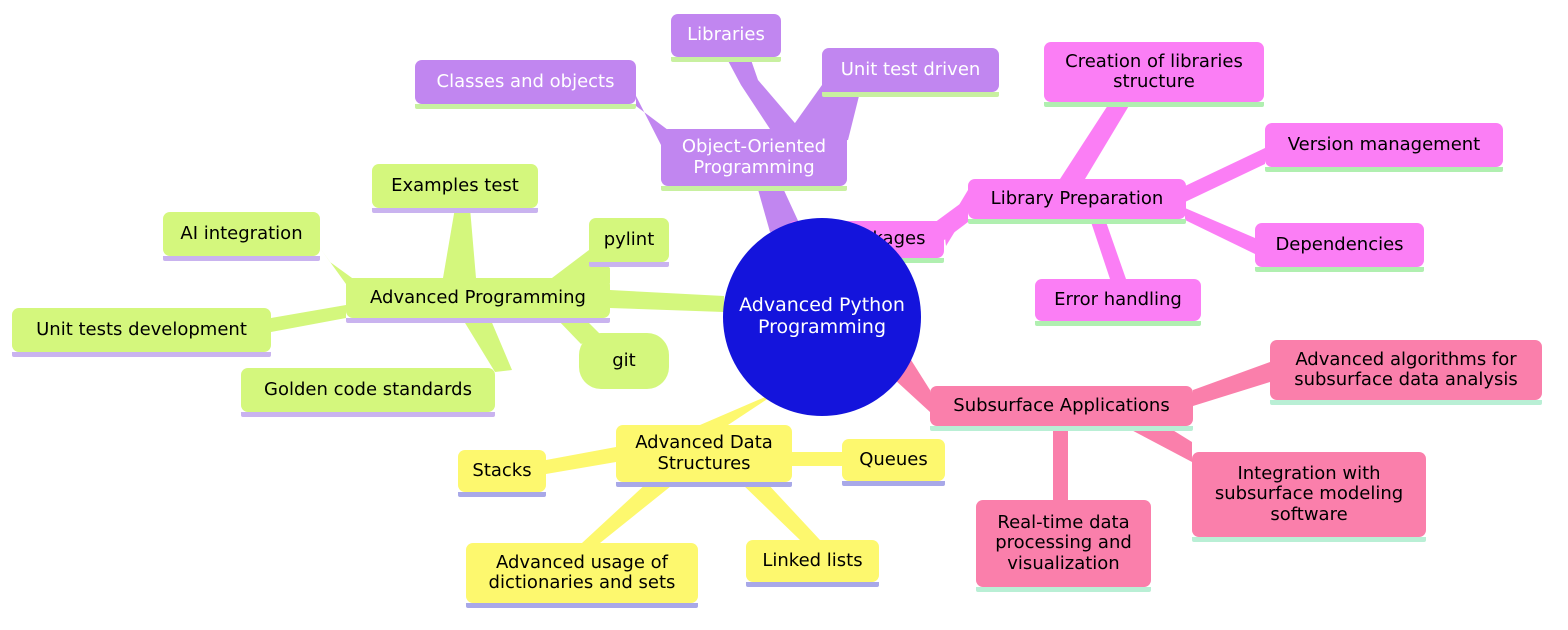 Image resolution: width=1568 pixels, height=630 pixels. I want to click on root-node-label: Advanced Python Programming, so click(822, 316).